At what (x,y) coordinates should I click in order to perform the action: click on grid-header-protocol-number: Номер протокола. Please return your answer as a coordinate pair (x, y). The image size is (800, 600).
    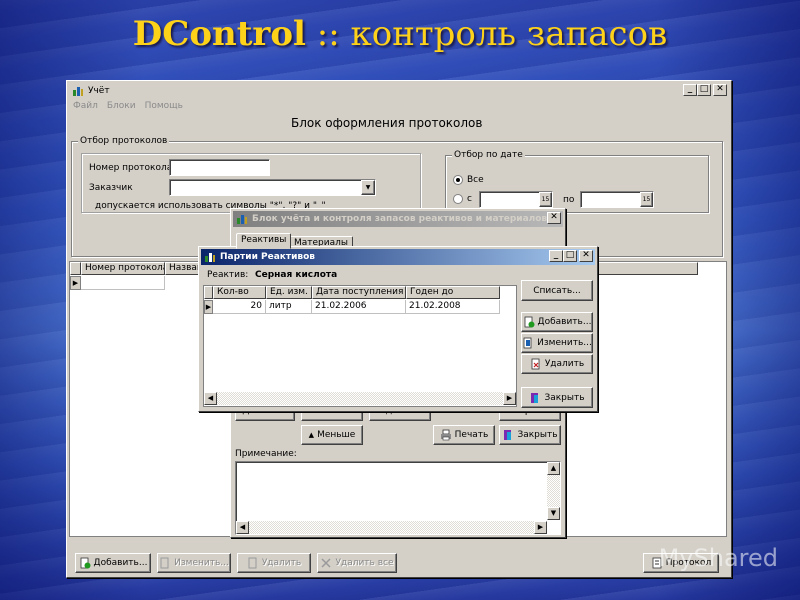
    Looking at the image, I should click on (123, 268).